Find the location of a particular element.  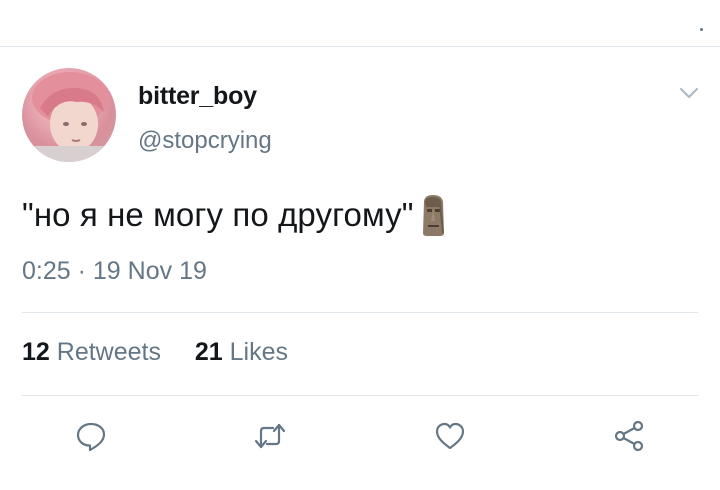

tweet-stats: 12 Retweets 21 Likes is located at coordinates (155, 352).